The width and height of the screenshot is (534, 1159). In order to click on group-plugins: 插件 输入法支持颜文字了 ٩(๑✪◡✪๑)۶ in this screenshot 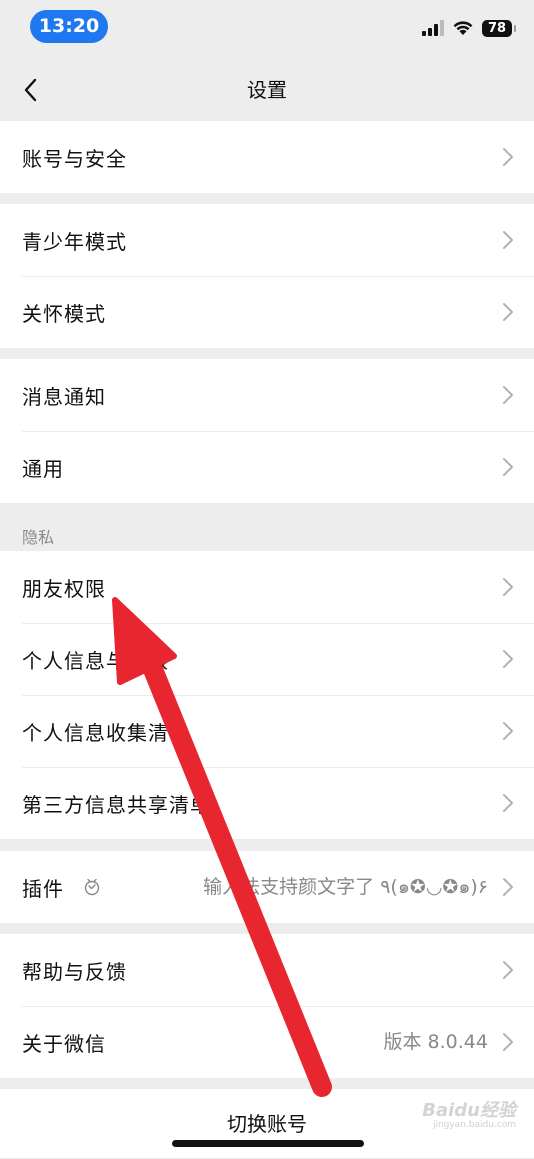, I will do `click(267, 887)`.